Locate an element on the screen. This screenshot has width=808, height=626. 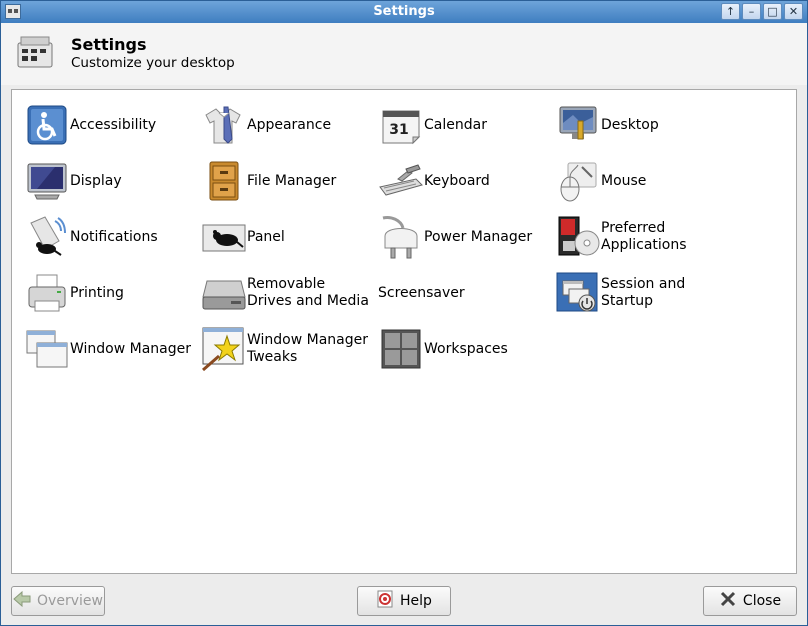
settings-item-calendar: 31 Calendar is located at coordinates (466, 125).